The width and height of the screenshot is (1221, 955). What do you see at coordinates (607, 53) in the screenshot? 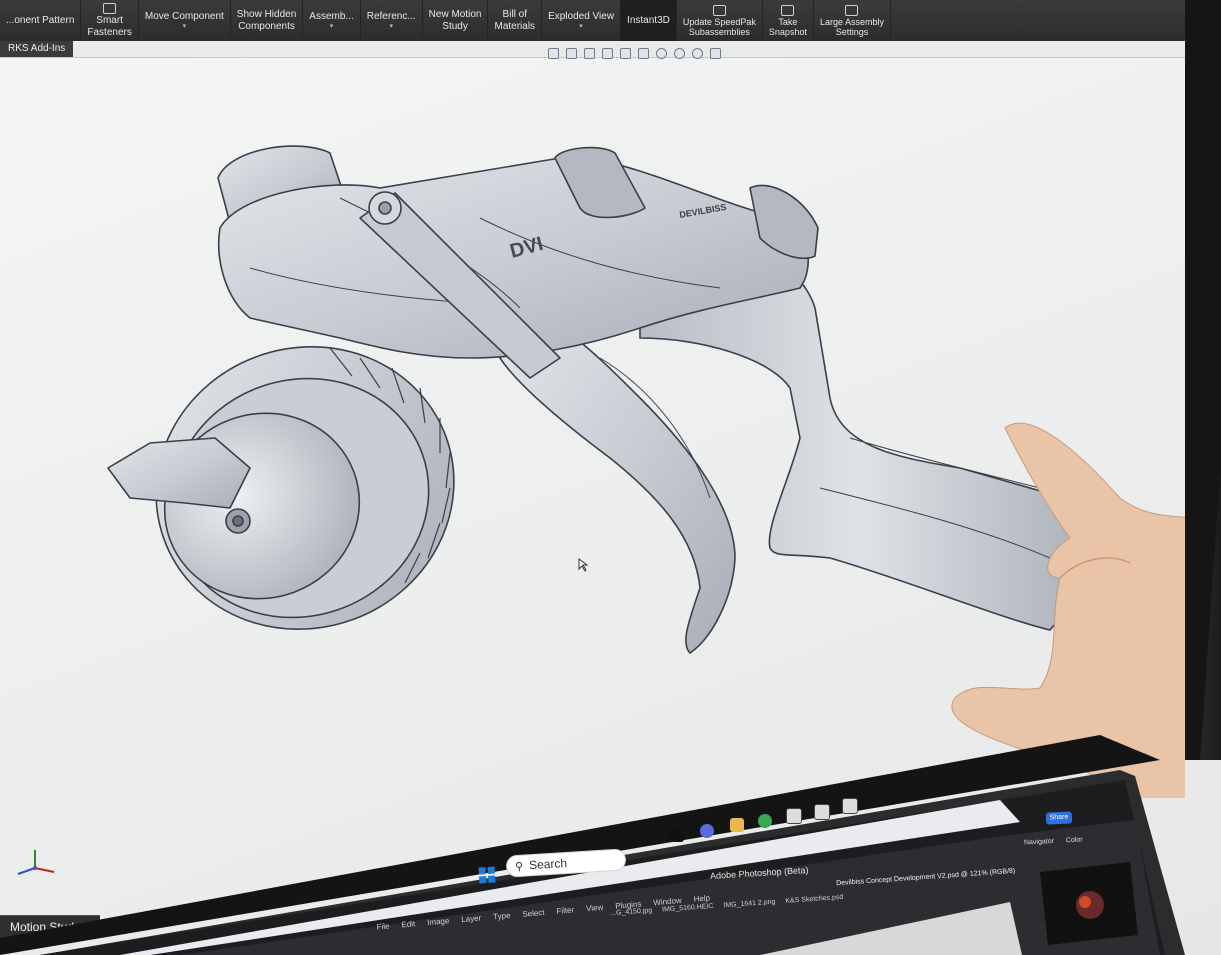
I see `section-view-icon` at bounding box center [607, 53].